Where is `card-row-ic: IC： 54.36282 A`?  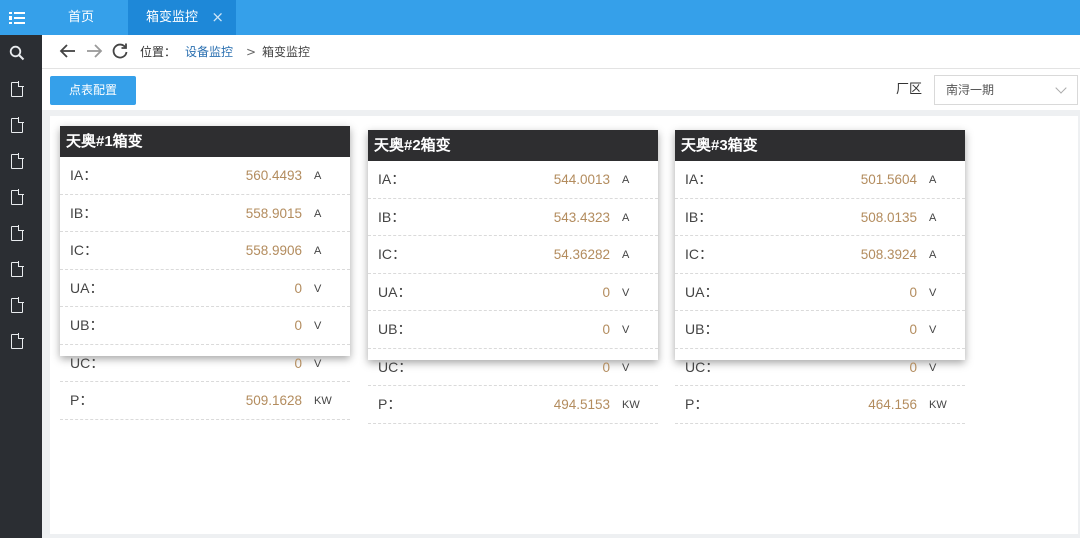
card-row-ic: IC： 54.36282 A is located at coordinates (513, 255).